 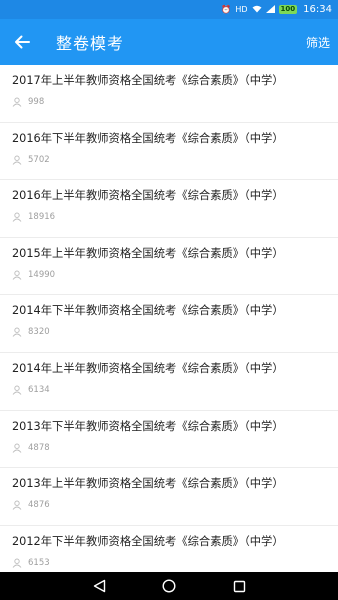 I want to click on item-meta: 4876, so click(x=169, y=505).